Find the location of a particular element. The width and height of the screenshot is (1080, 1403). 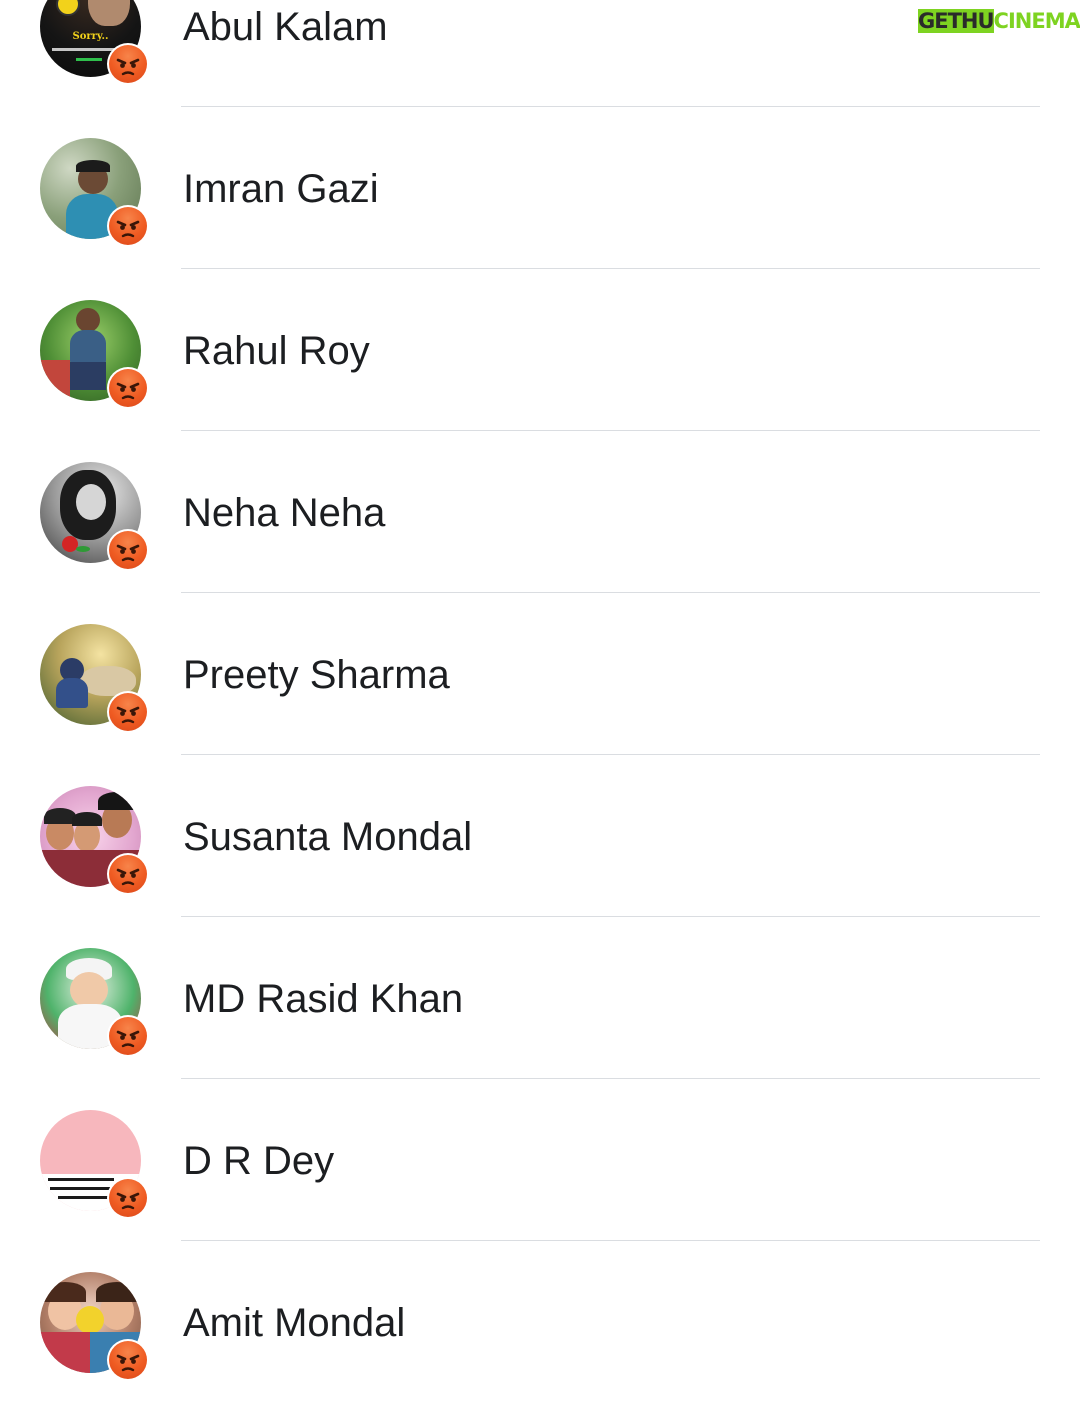

list-item: MD Rasid Khan is located at coordinates (540, 998).